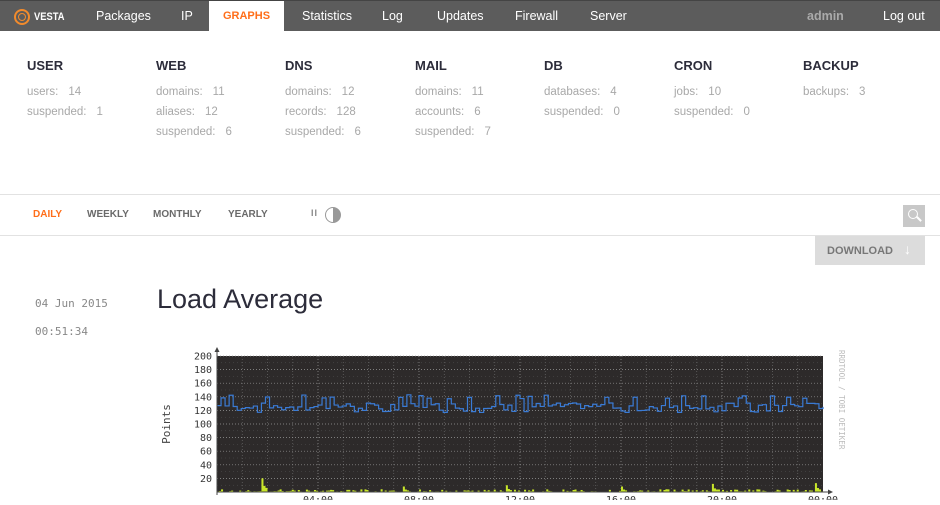 The height and width of the screenshot is (505, 940). What do you see at coordinates (246, 16) in the screenshot?
I see `nav-graphs: GRAPHS` at bounding box center [246, 16].